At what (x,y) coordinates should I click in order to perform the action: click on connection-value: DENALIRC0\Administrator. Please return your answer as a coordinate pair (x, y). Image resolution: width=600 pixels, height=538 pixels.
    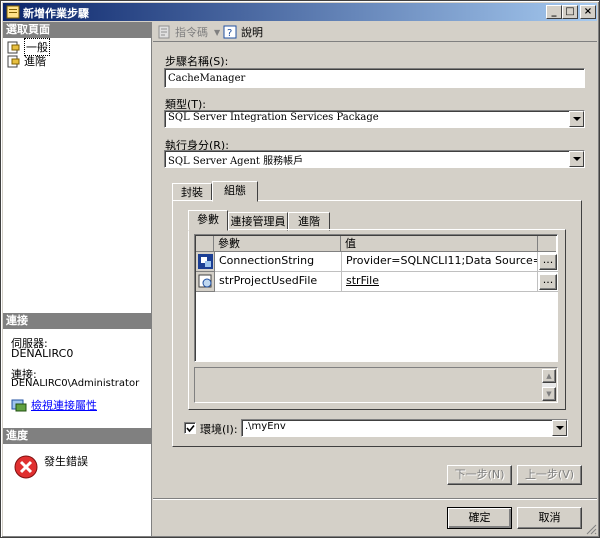
    Looking at the image, I should click on (75, 383).